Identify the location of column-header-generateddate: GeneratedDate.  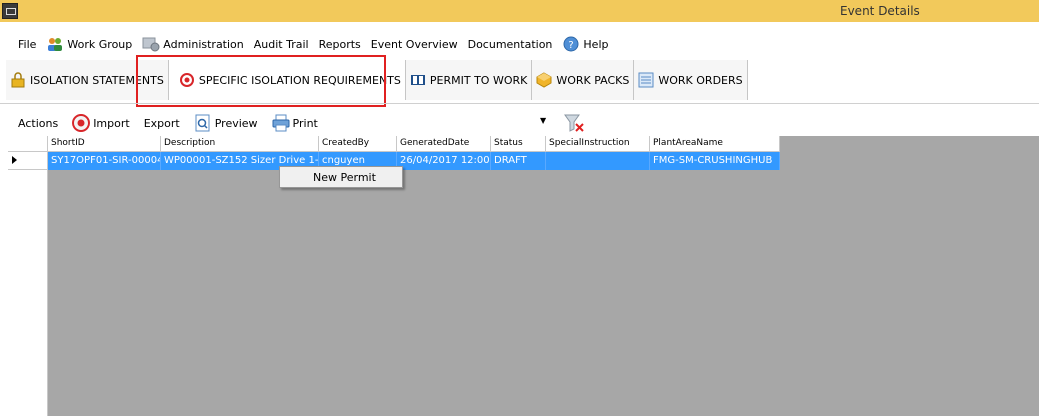
(444, 144).